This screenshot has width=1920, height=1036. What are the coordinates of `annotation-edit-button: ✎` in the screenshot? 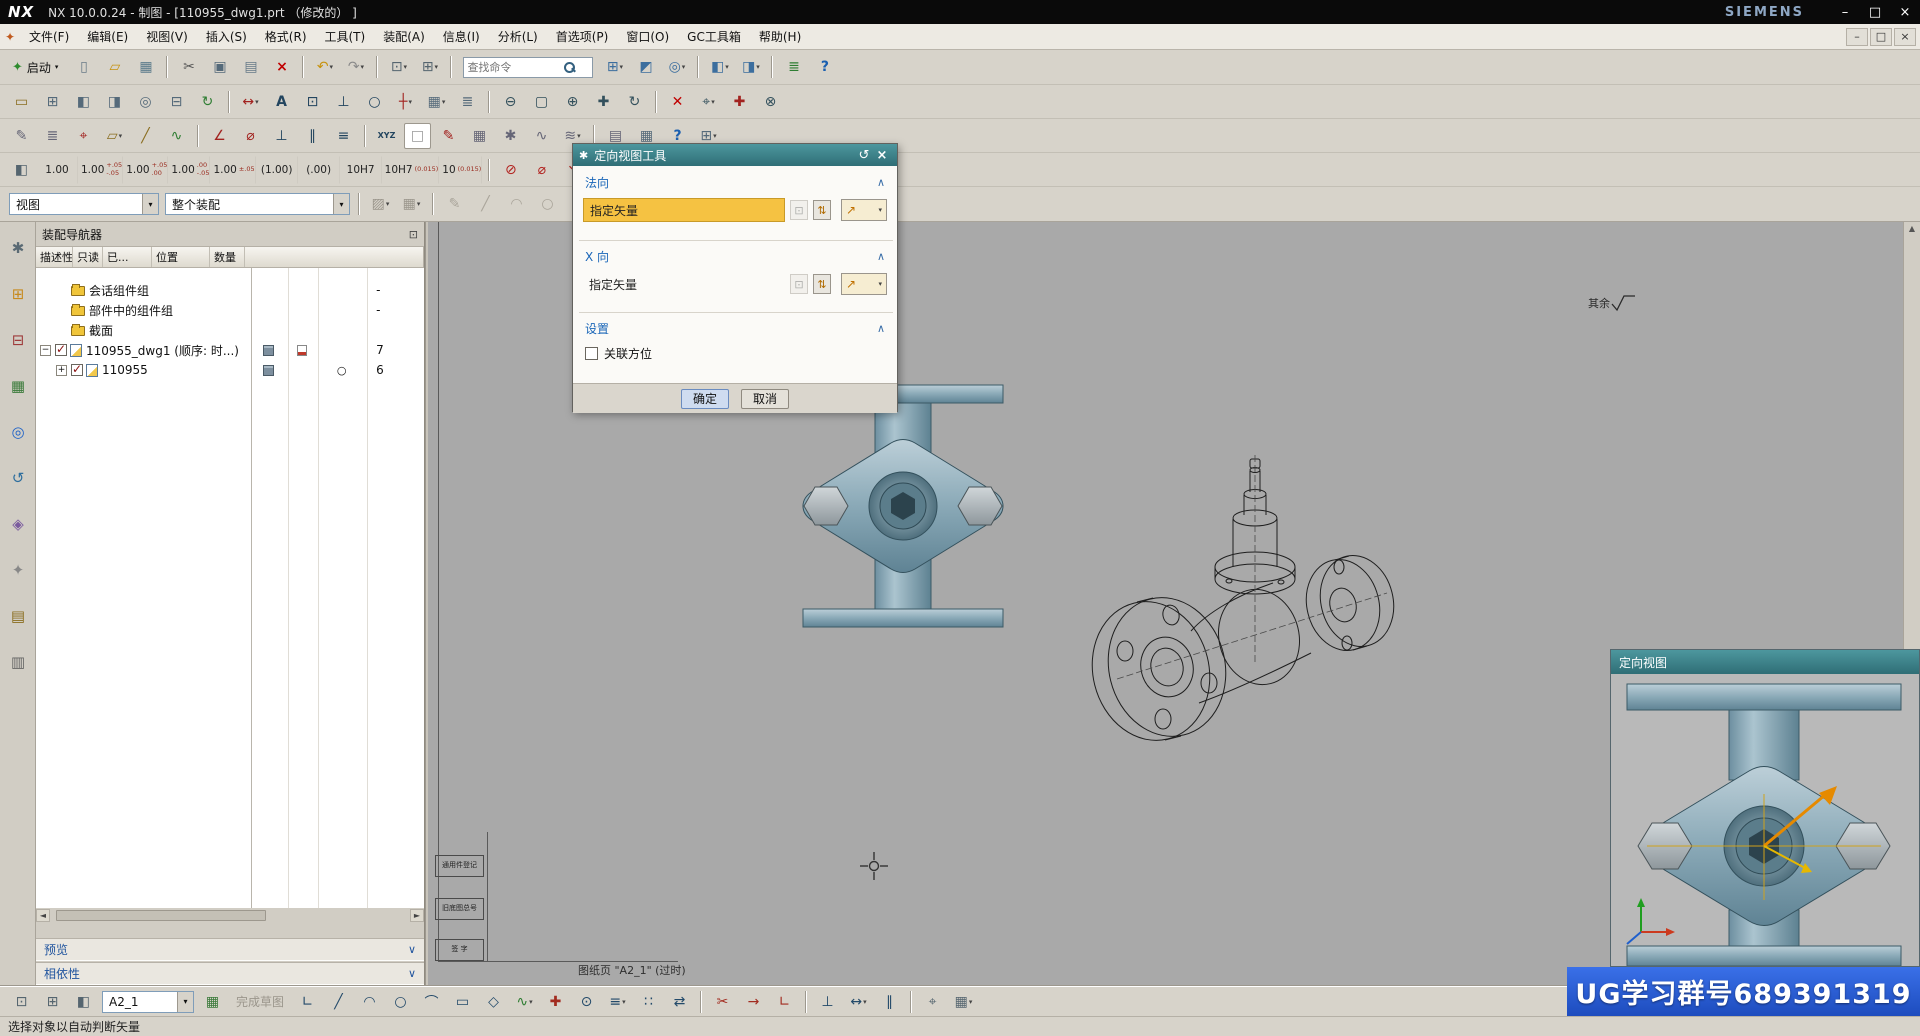 It's located at (448, 136).